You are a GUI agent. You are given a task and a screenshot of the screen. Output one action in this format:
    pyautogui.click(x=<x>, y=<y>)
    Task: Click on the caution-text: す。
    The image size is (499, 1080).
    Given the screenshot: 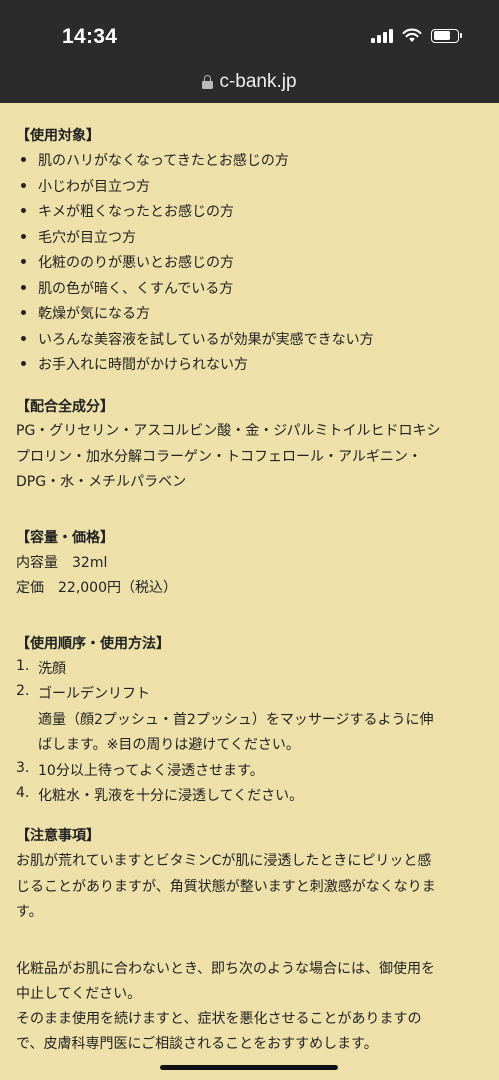 What is the action you would take?
    pyautogui.click(x=29, y=912)
    